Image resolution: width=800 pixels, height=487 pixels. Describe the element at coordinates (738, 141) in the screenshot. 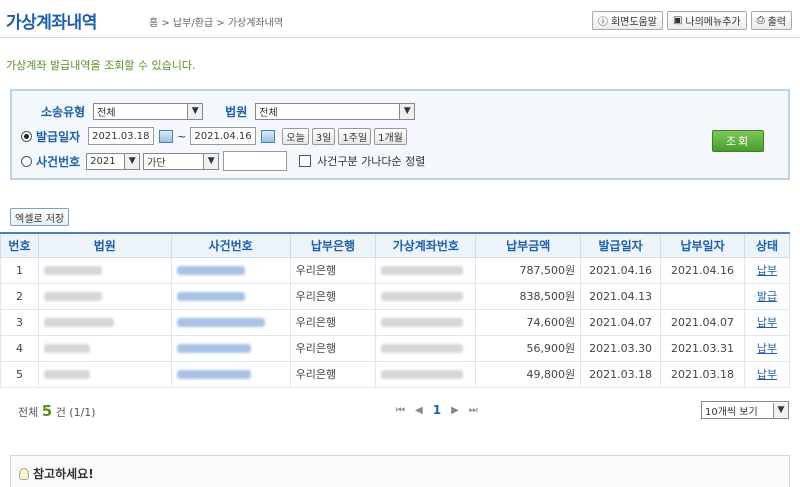

I see `search-button: 조회` at that location.